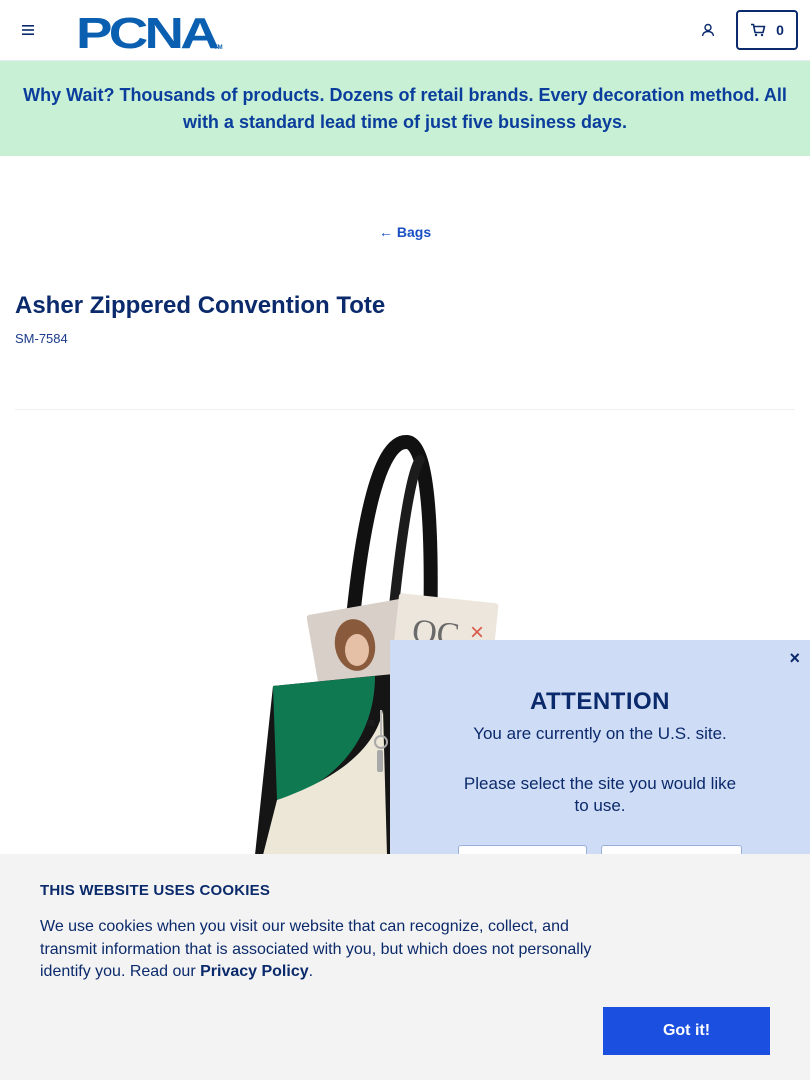  What do you see at coordinates (254, 971) in the screenshot?
I see `privacy-policy-link: Privacy Policy` at bounding box center [254, 971].